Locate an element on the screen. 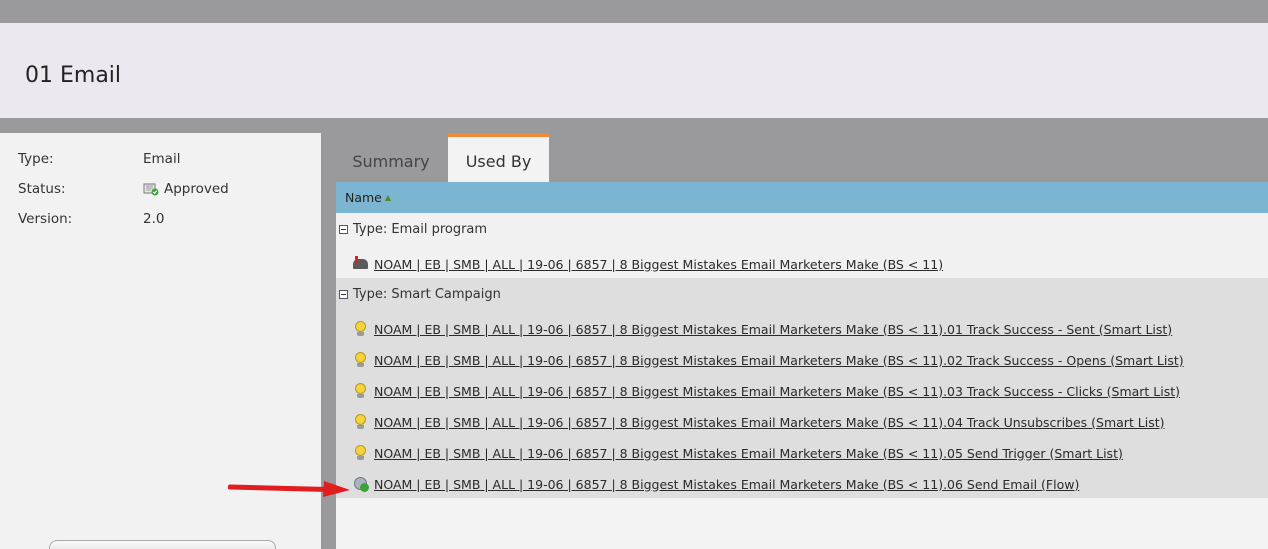  email-program-icon is located at coordinates (361, 264).